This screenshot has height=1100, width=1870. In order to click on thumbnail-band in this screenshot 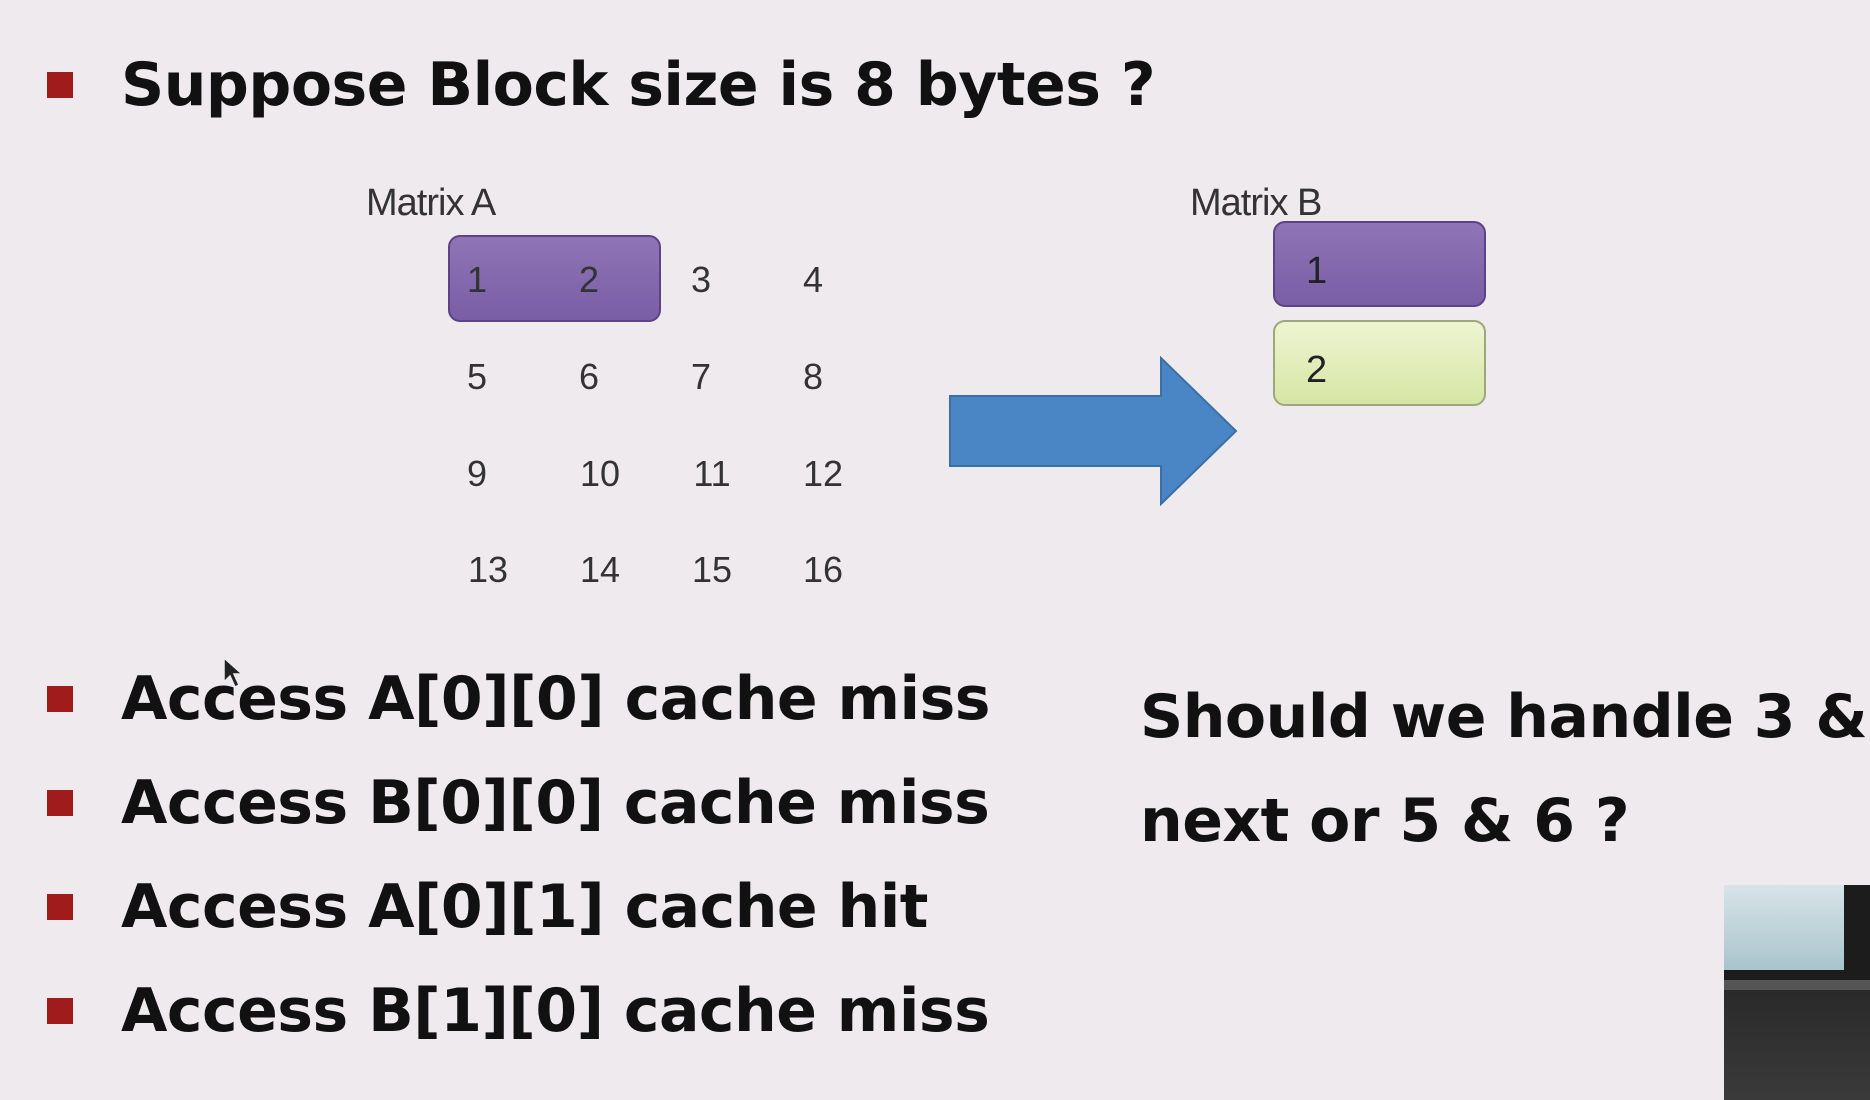, I will do `click(1797, 985)`.